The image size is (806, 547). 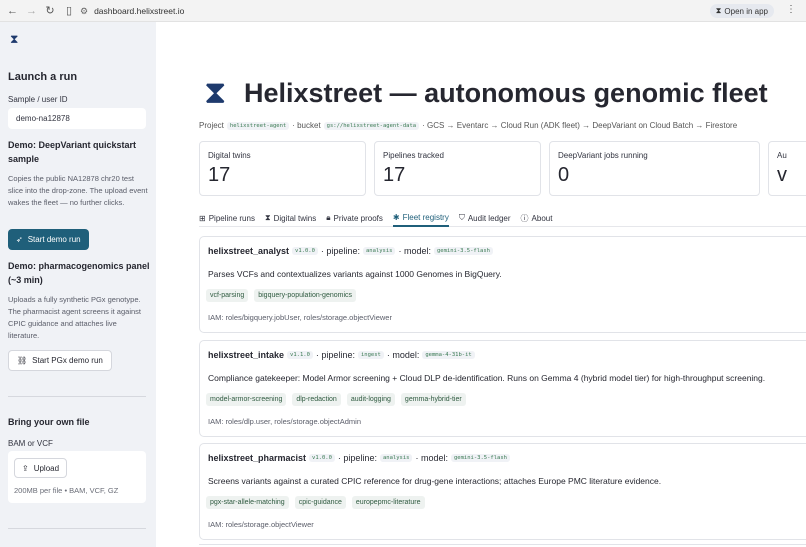 What do you see at coordinates (305, 295) in the screenshot?
I see `capability-tag: bigquery-population-genomics` at bounding box center [305, 295].